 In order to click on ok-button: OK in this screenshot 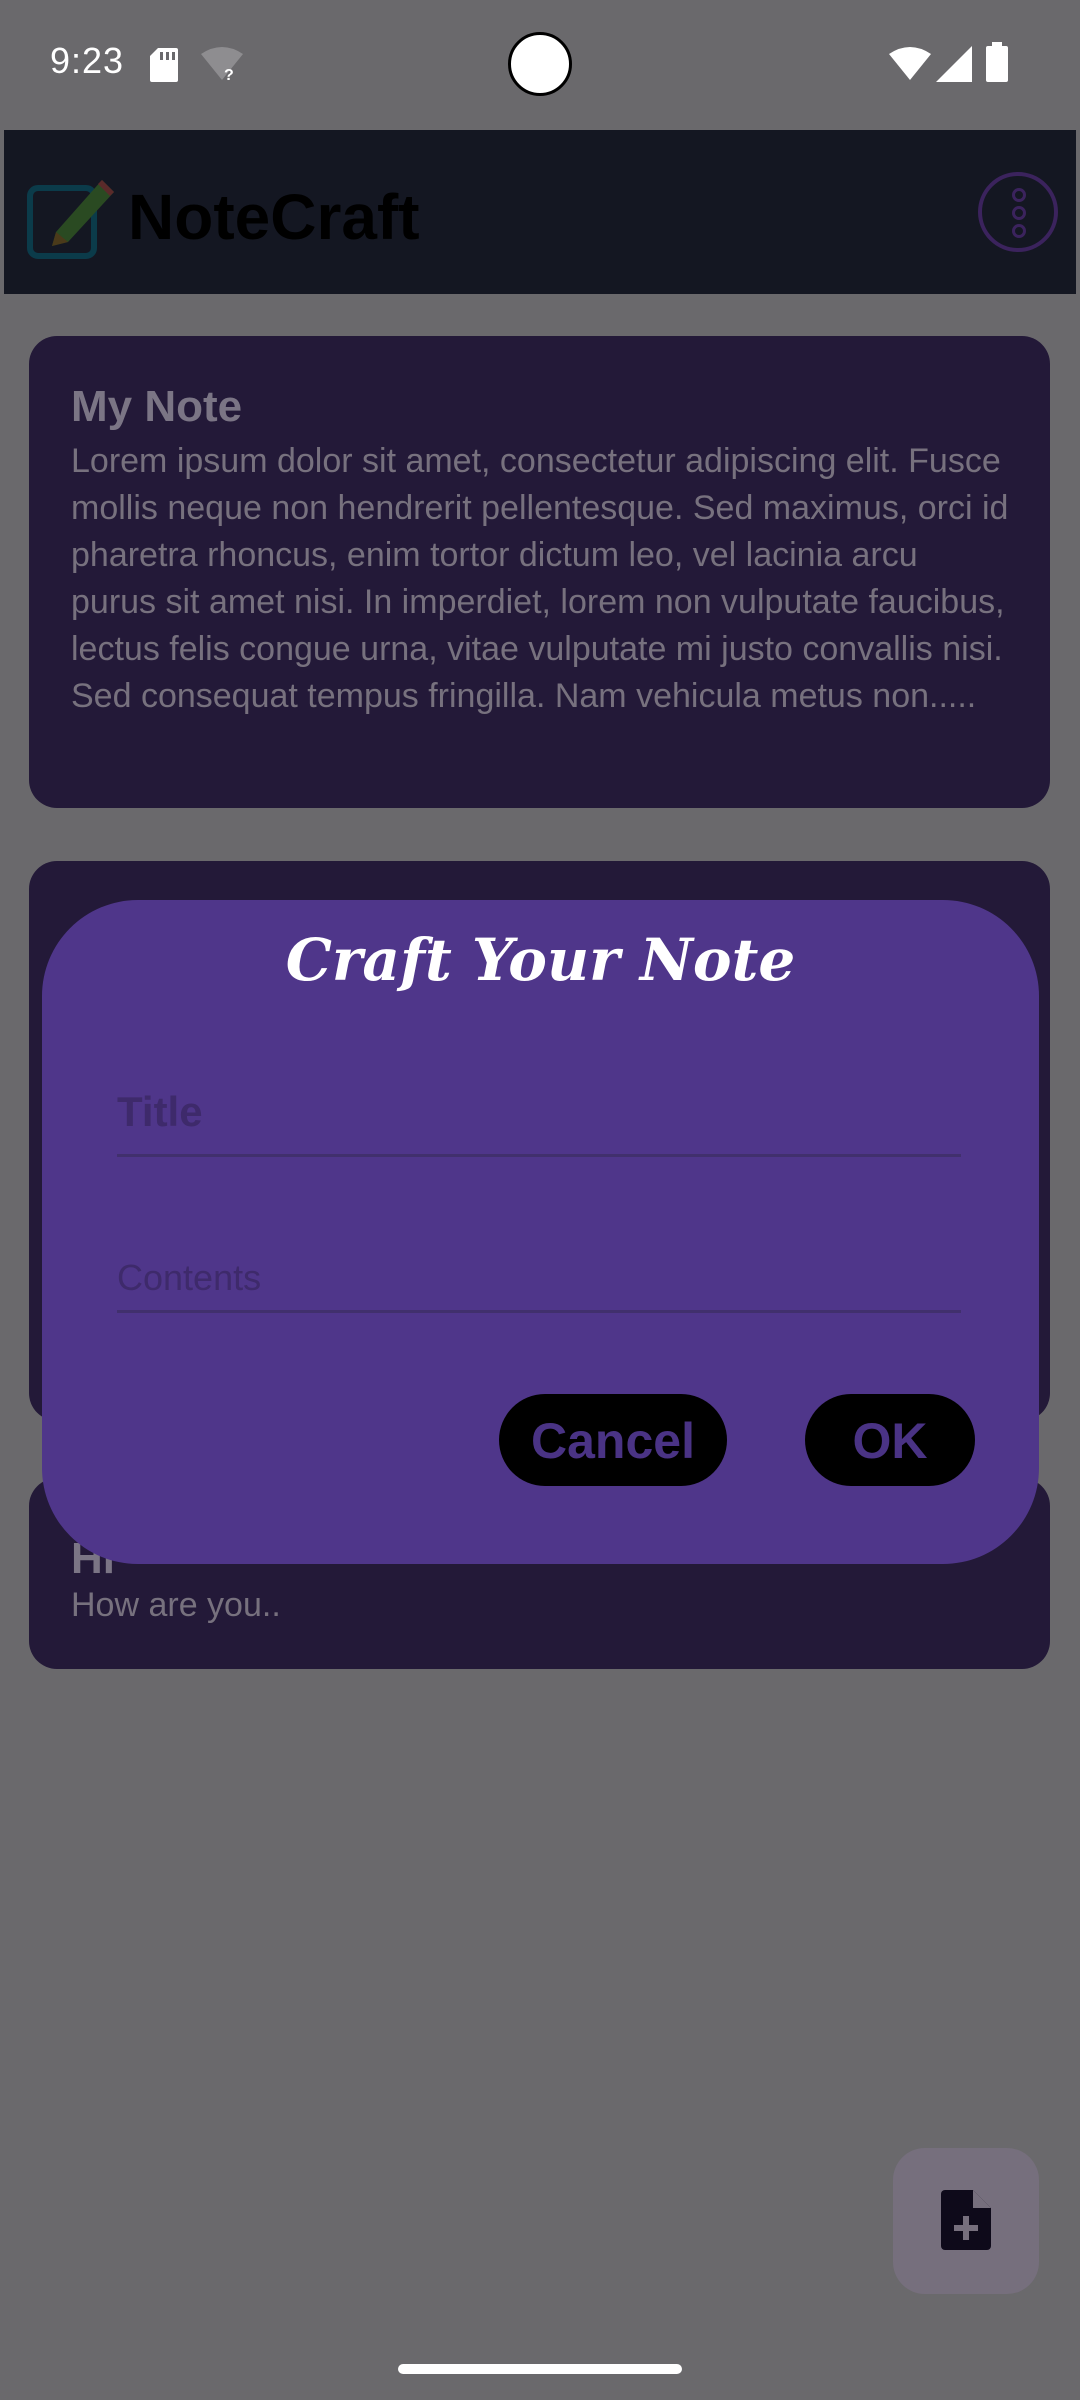, I will do `click(890, 1440)`.